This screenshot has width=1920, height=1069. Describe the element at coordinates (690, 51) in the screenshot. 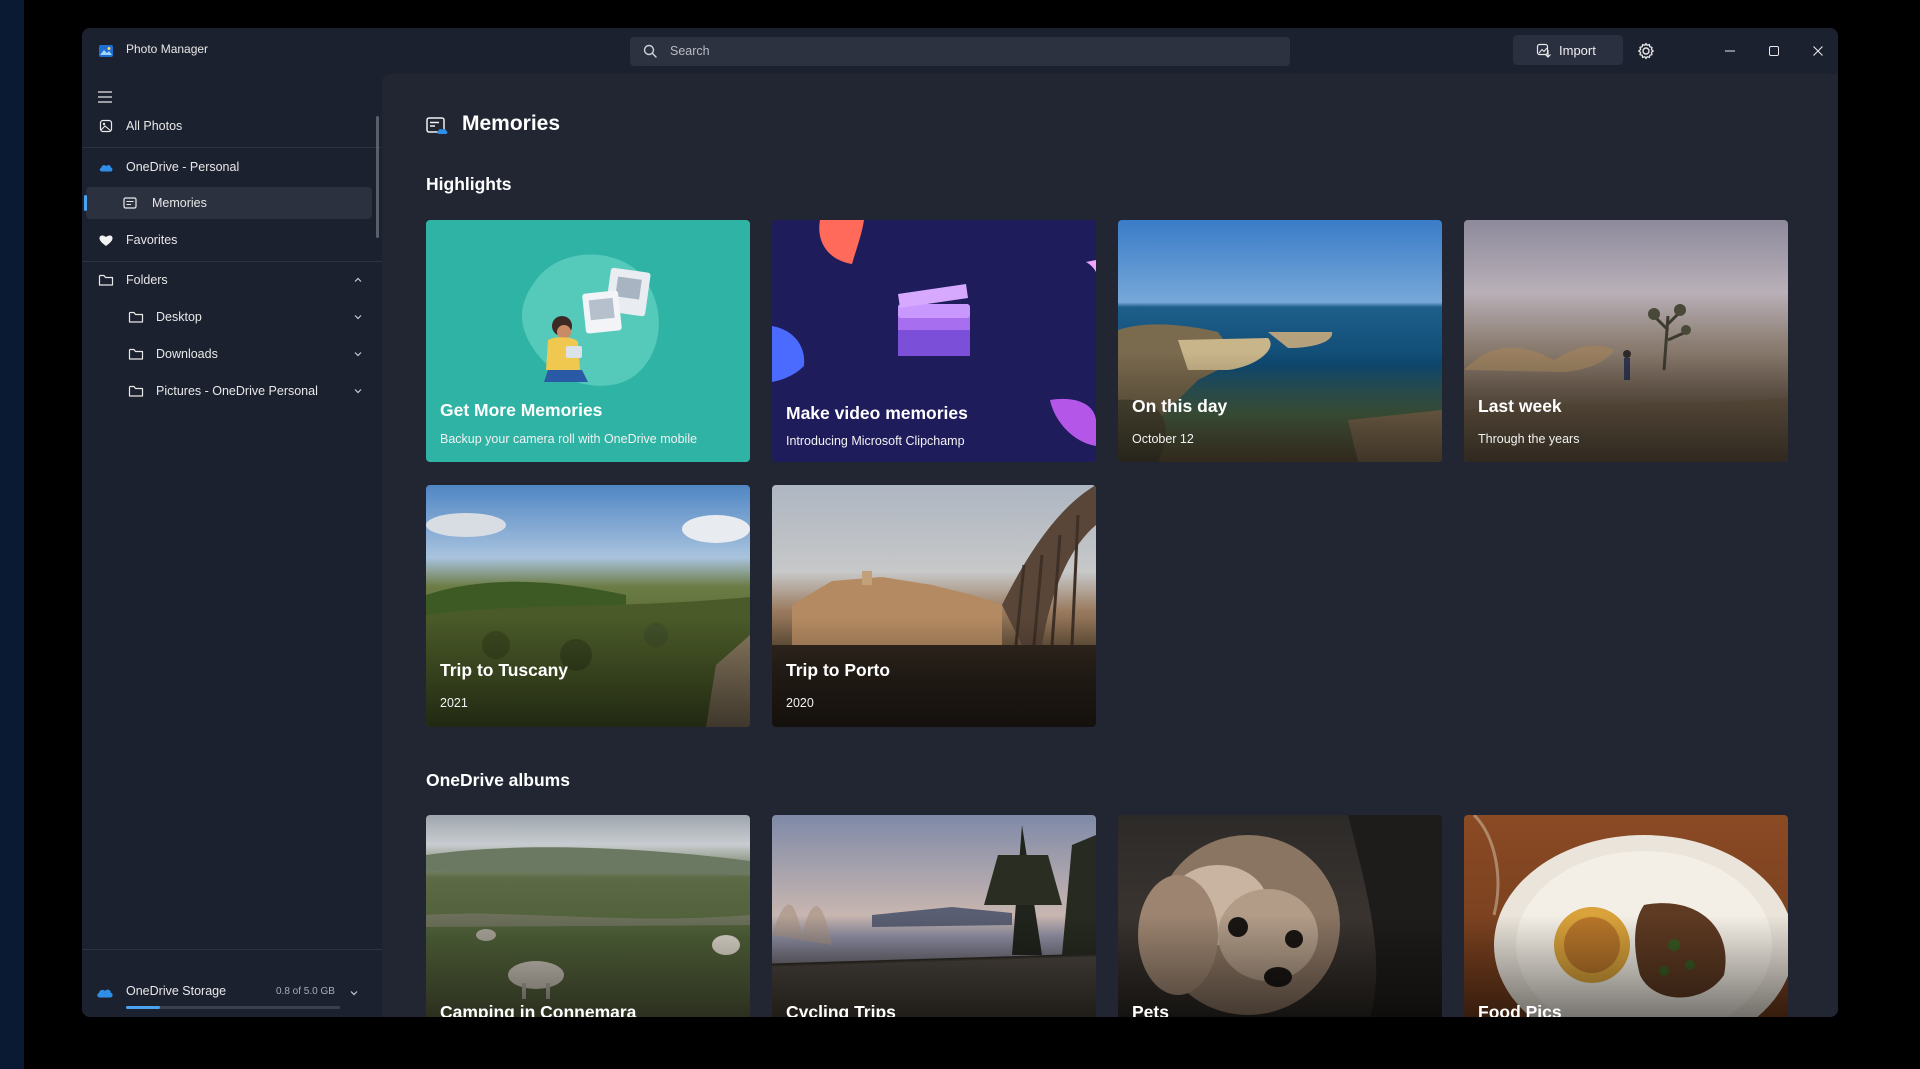

I see `search-placeholder: Search` at that location.